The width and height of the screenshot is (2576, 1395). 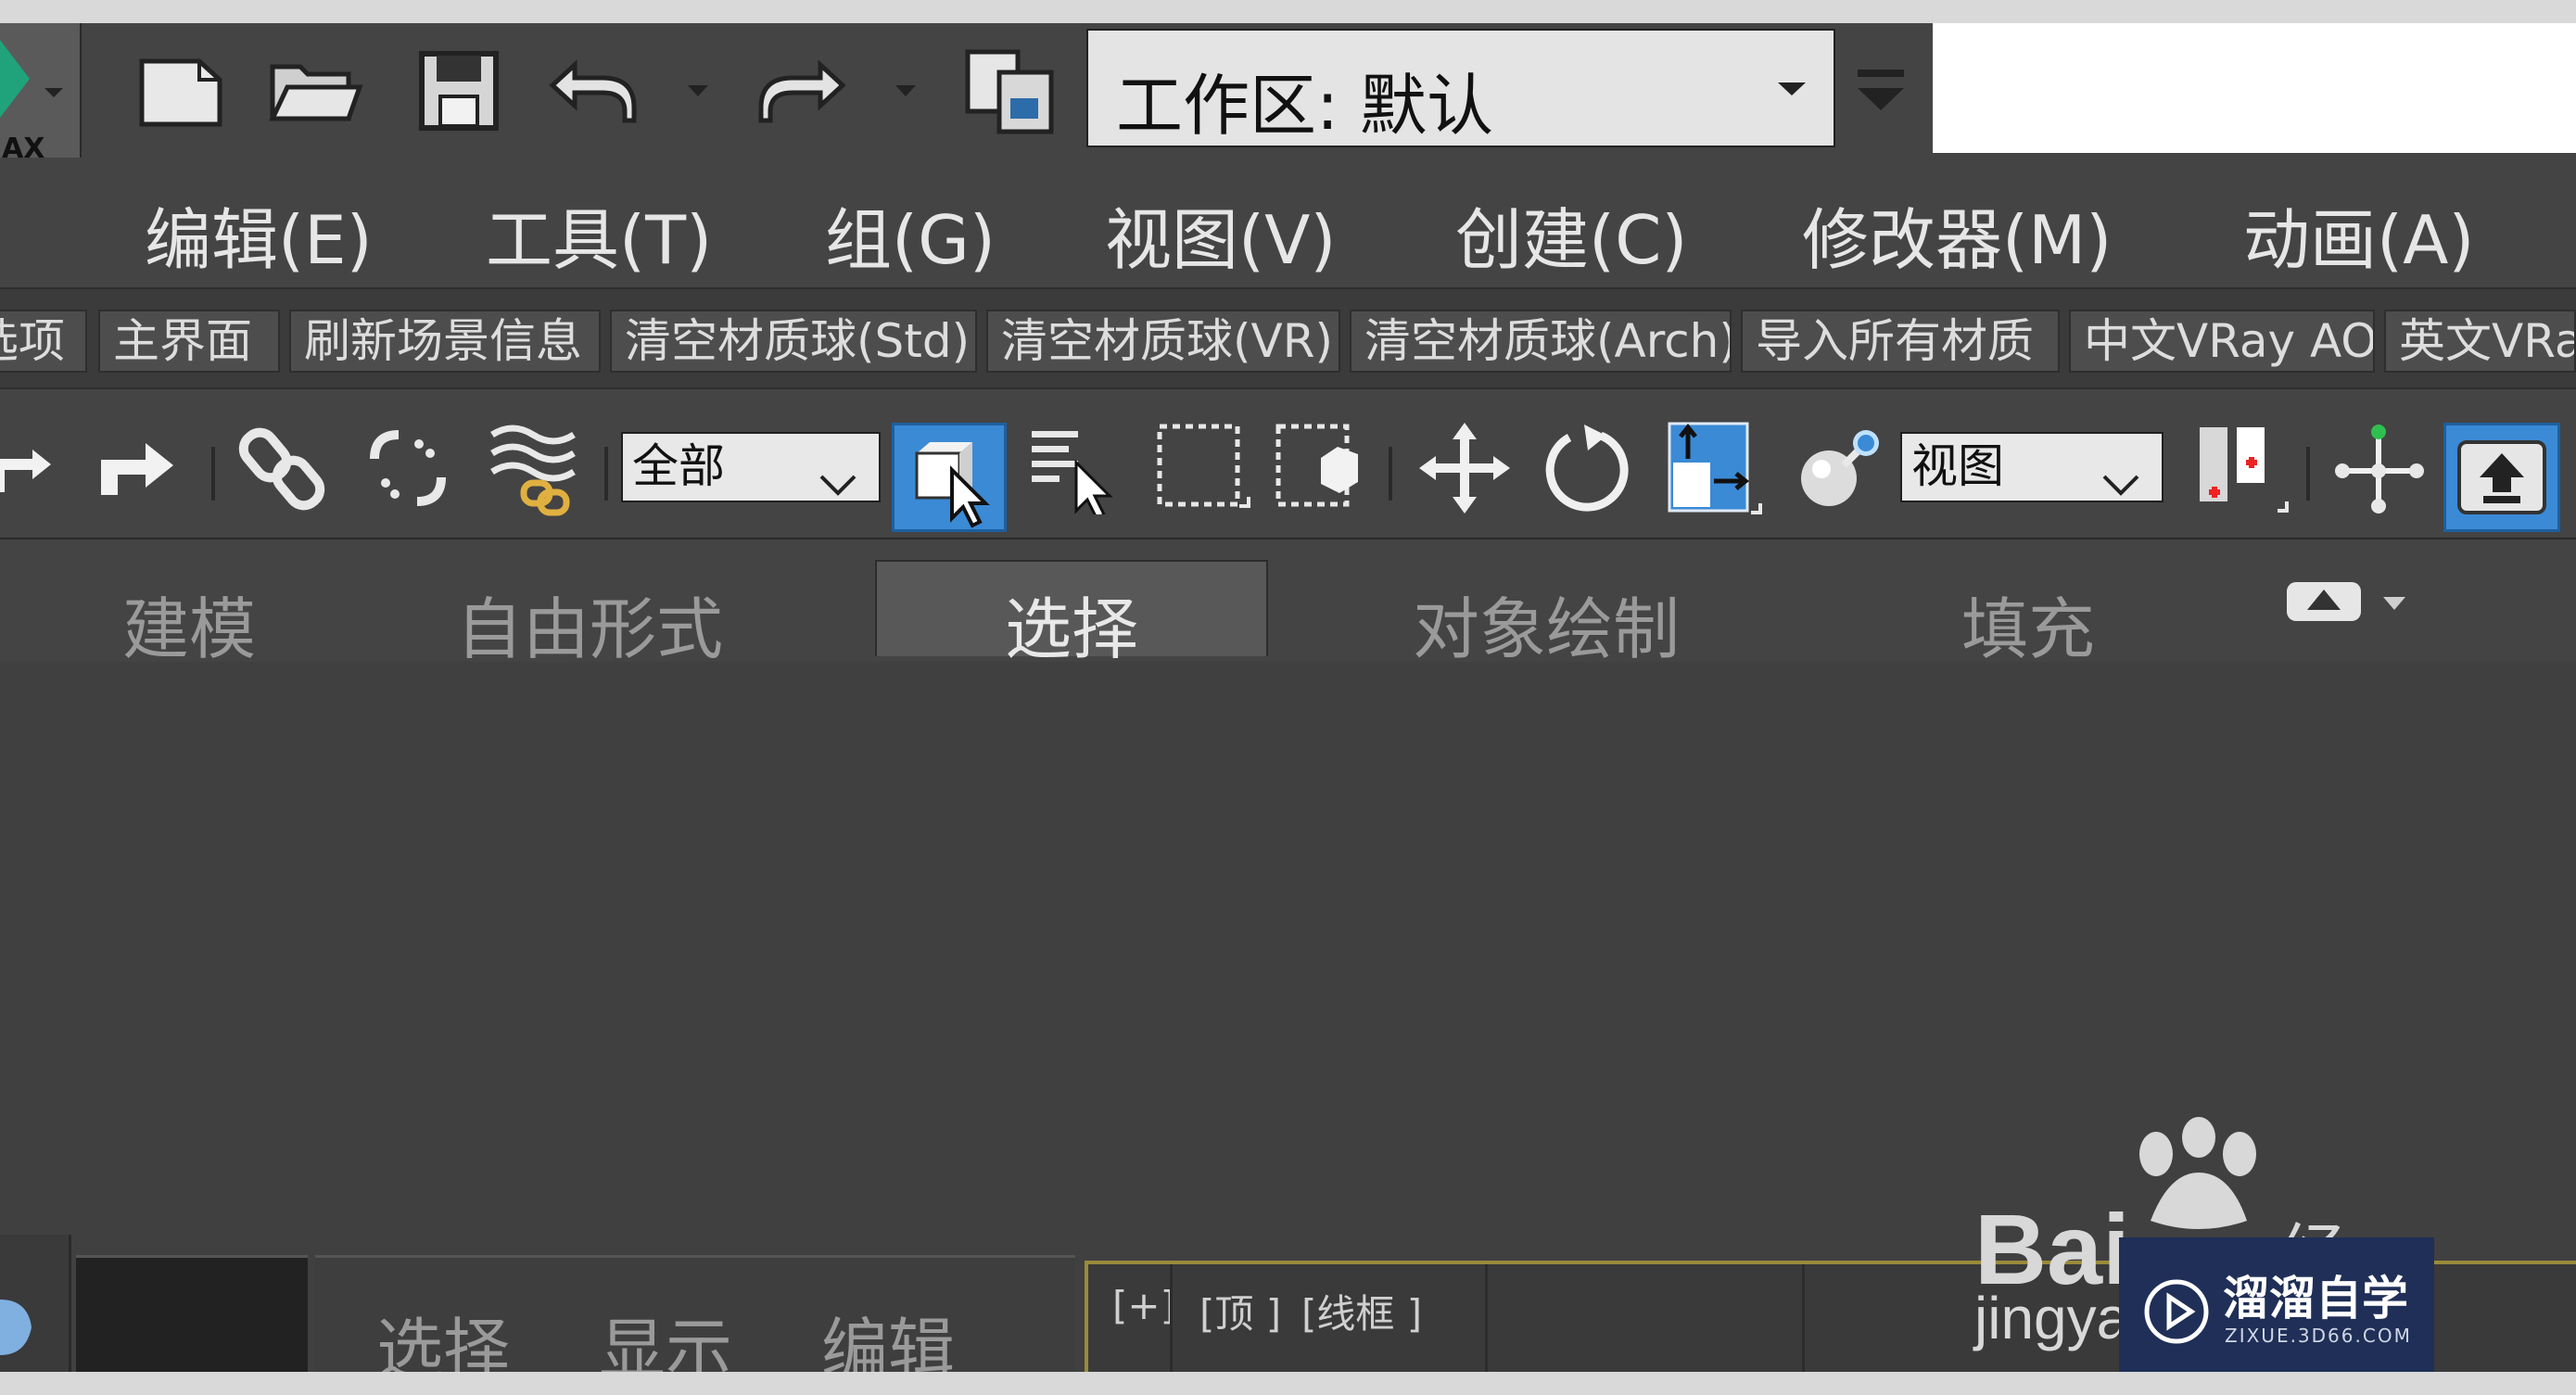 I want to click on link-icon, so click(x=283, y=468).